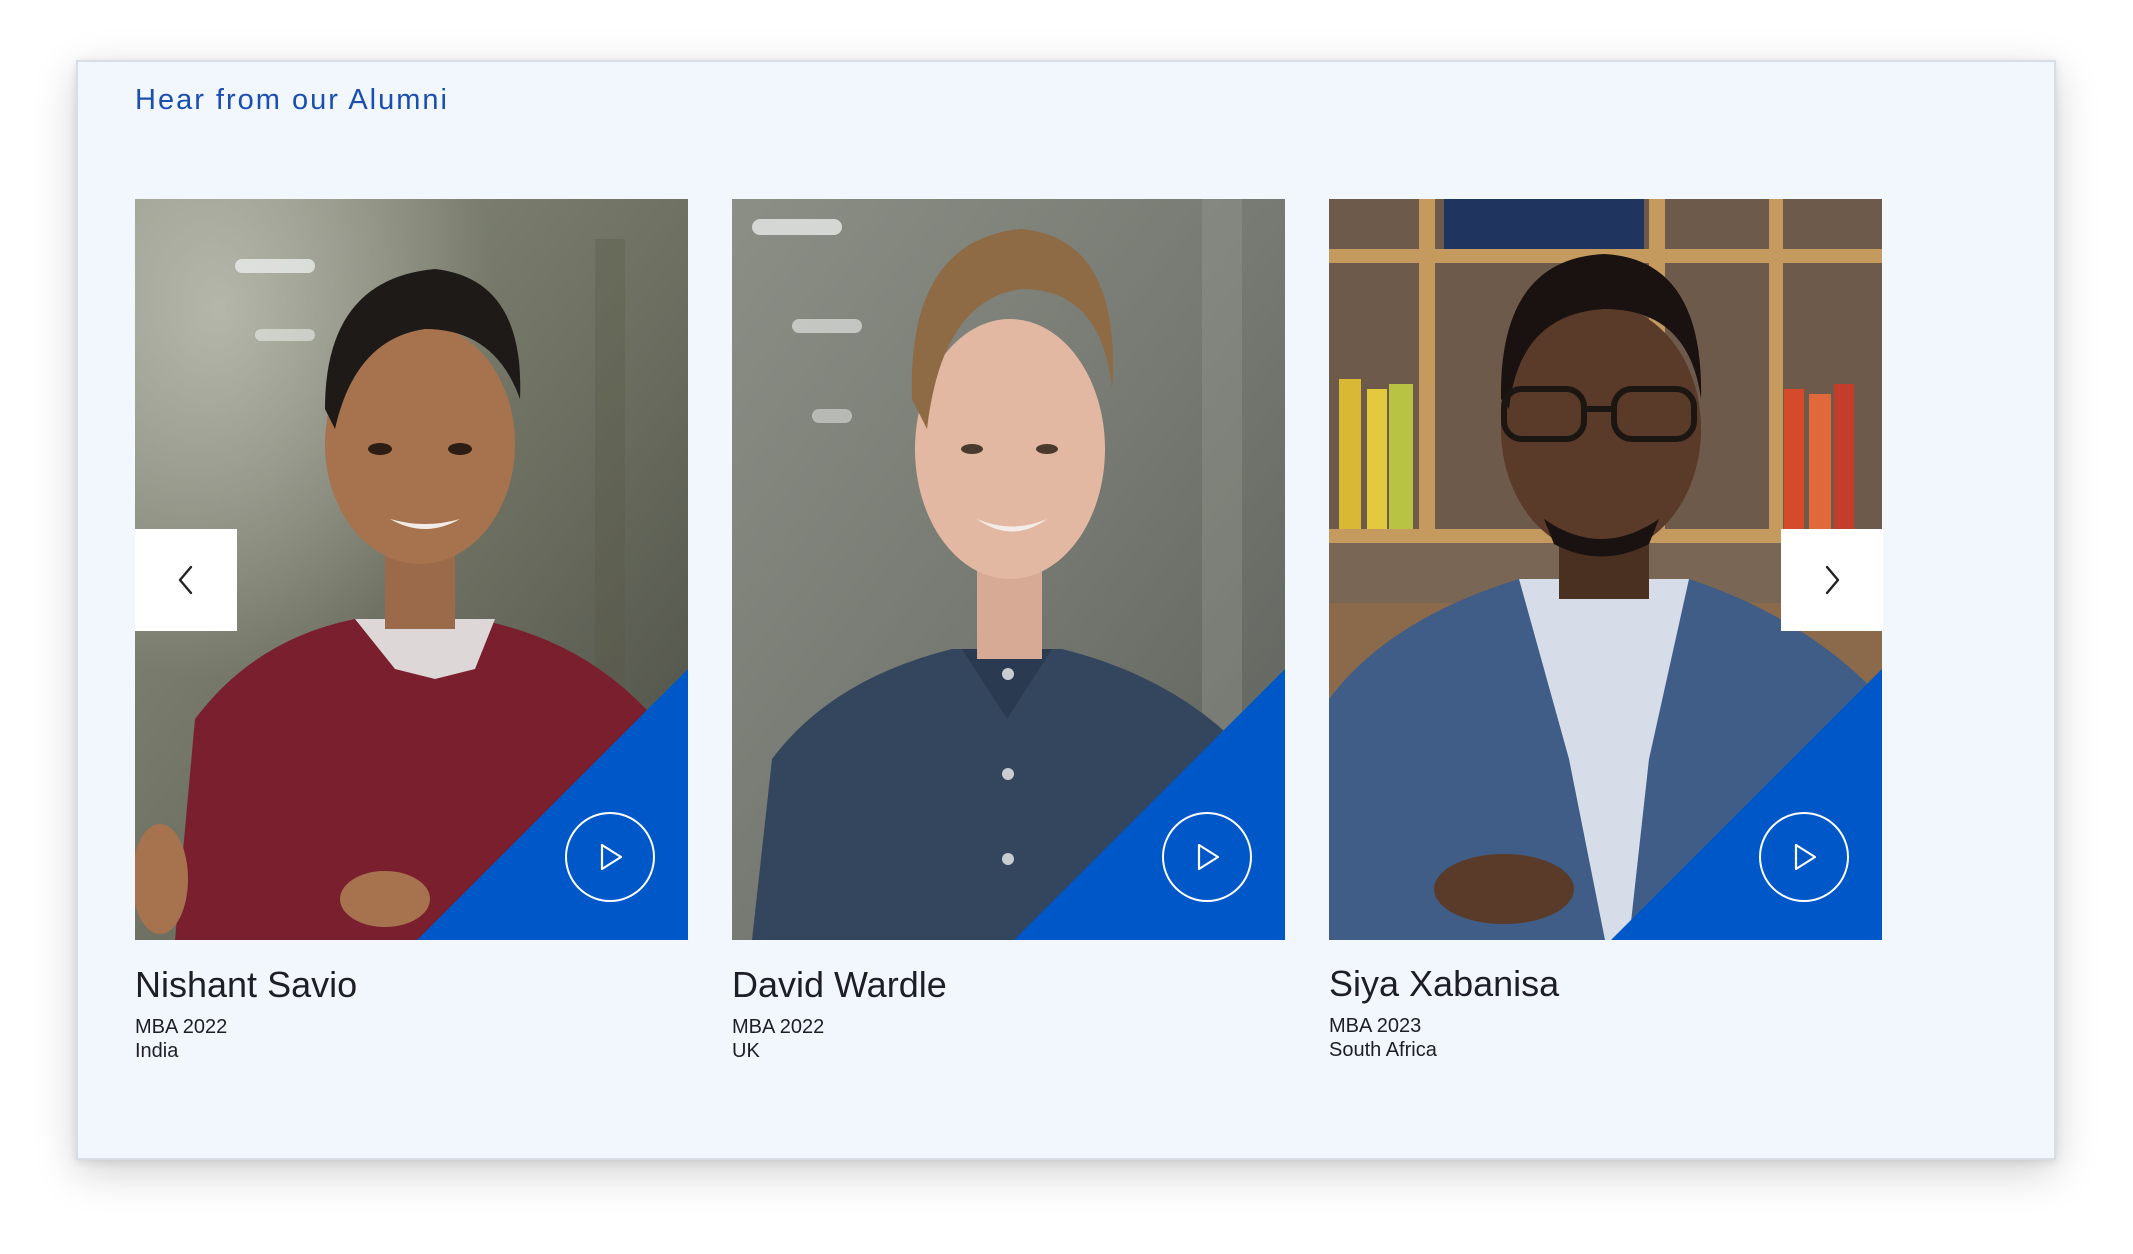 The height and width of the screenshot is (1254, 2133). I want to click on alumni-name: Siya Xabanisa, so click(1444, 983).